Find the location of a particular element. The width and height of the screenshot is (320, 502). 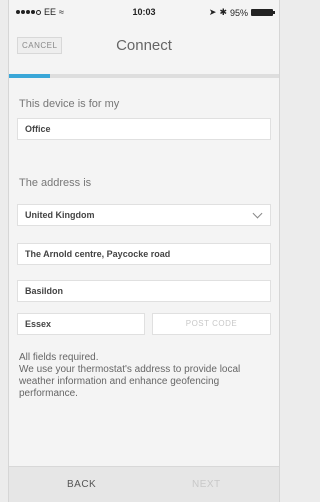

street-field: The Arnold centre, Paycocke road is located at coordinates (144, 254).